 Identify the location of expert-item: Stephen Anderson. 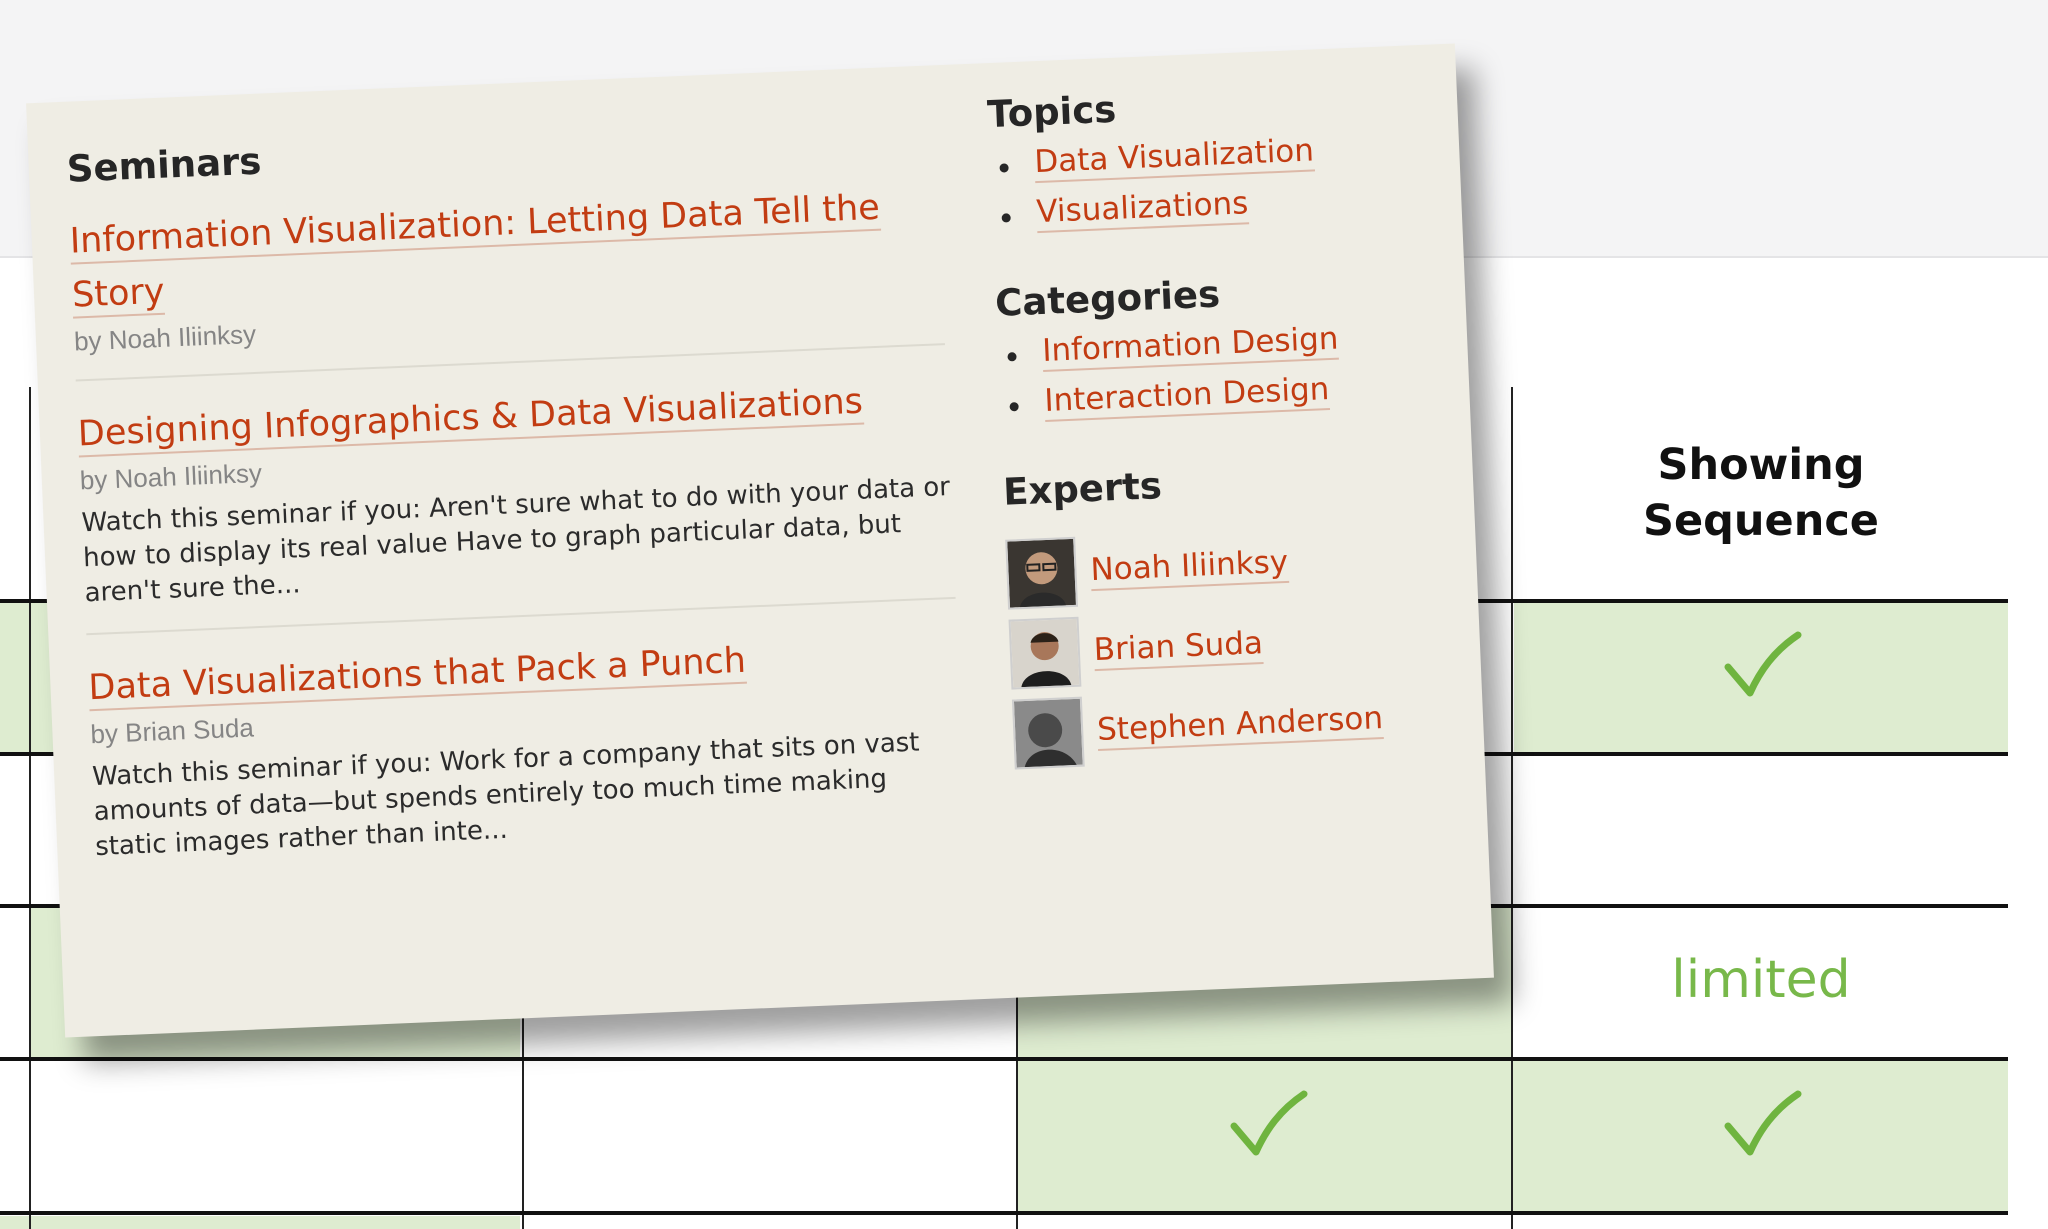
(1233, 725).